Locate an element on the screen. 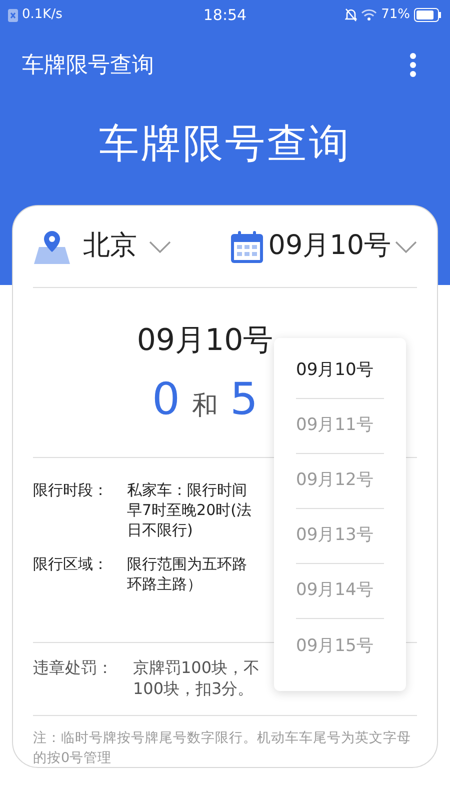  dropdown-option: 09月11号 is located at coordinates (340, 426).